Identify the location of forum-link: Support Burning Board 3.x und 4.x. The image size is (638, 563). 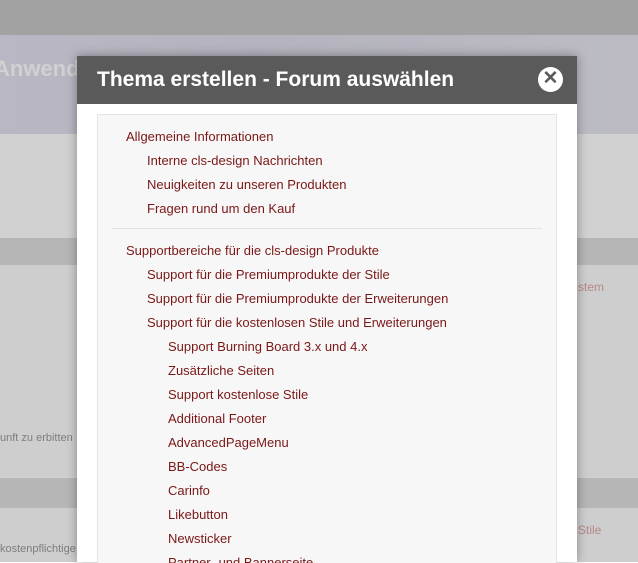
(327, 347).